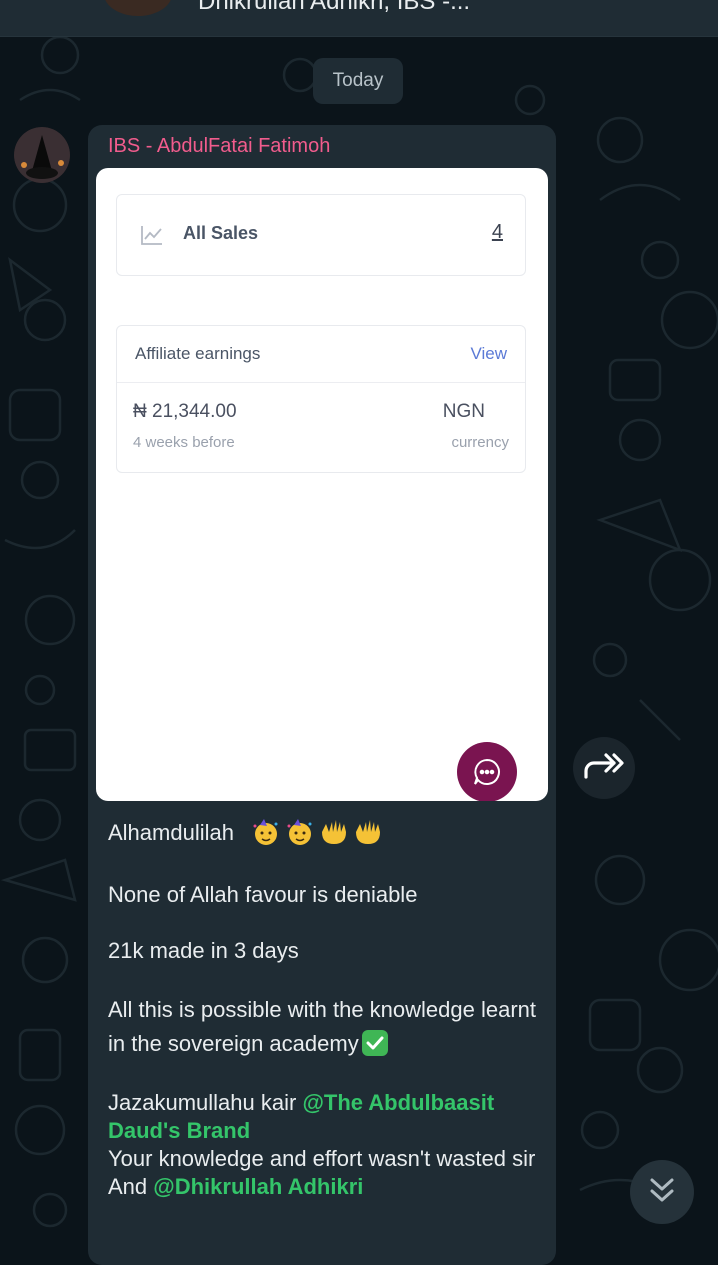 The height and width of the screenshot is (1265, 718). What do you see at coordinates (358, 81) in the screenshot?
I see `date-separator: Today` at bounding box center [358, 81].